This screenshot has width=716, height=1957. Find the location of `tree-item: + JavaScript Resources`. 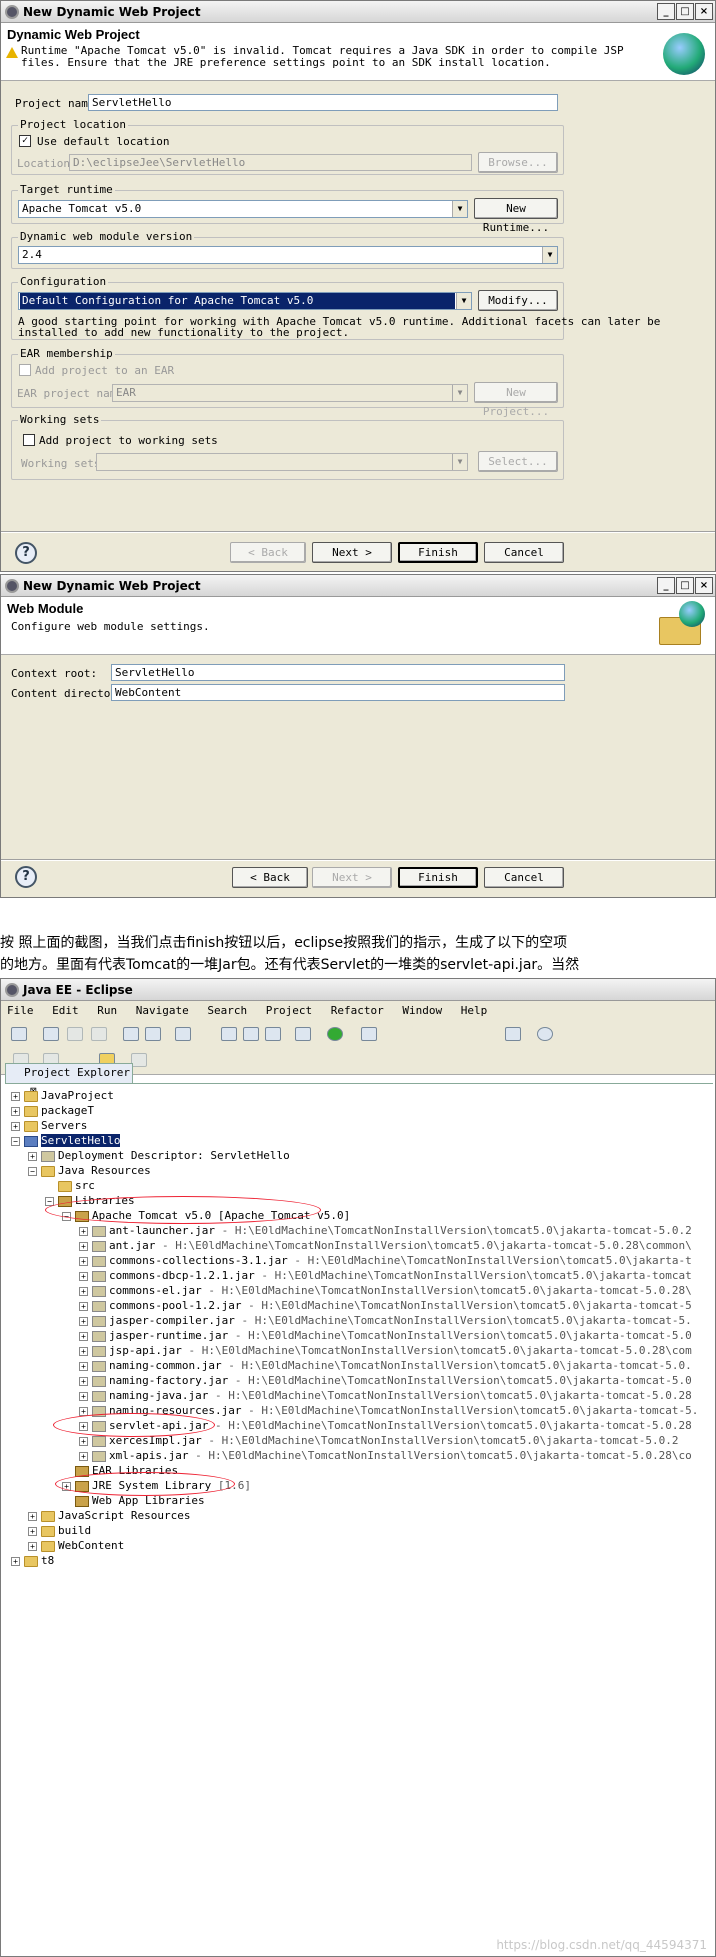

tree-item: + JavaScript Resources is located at coordinates (109, 1515).